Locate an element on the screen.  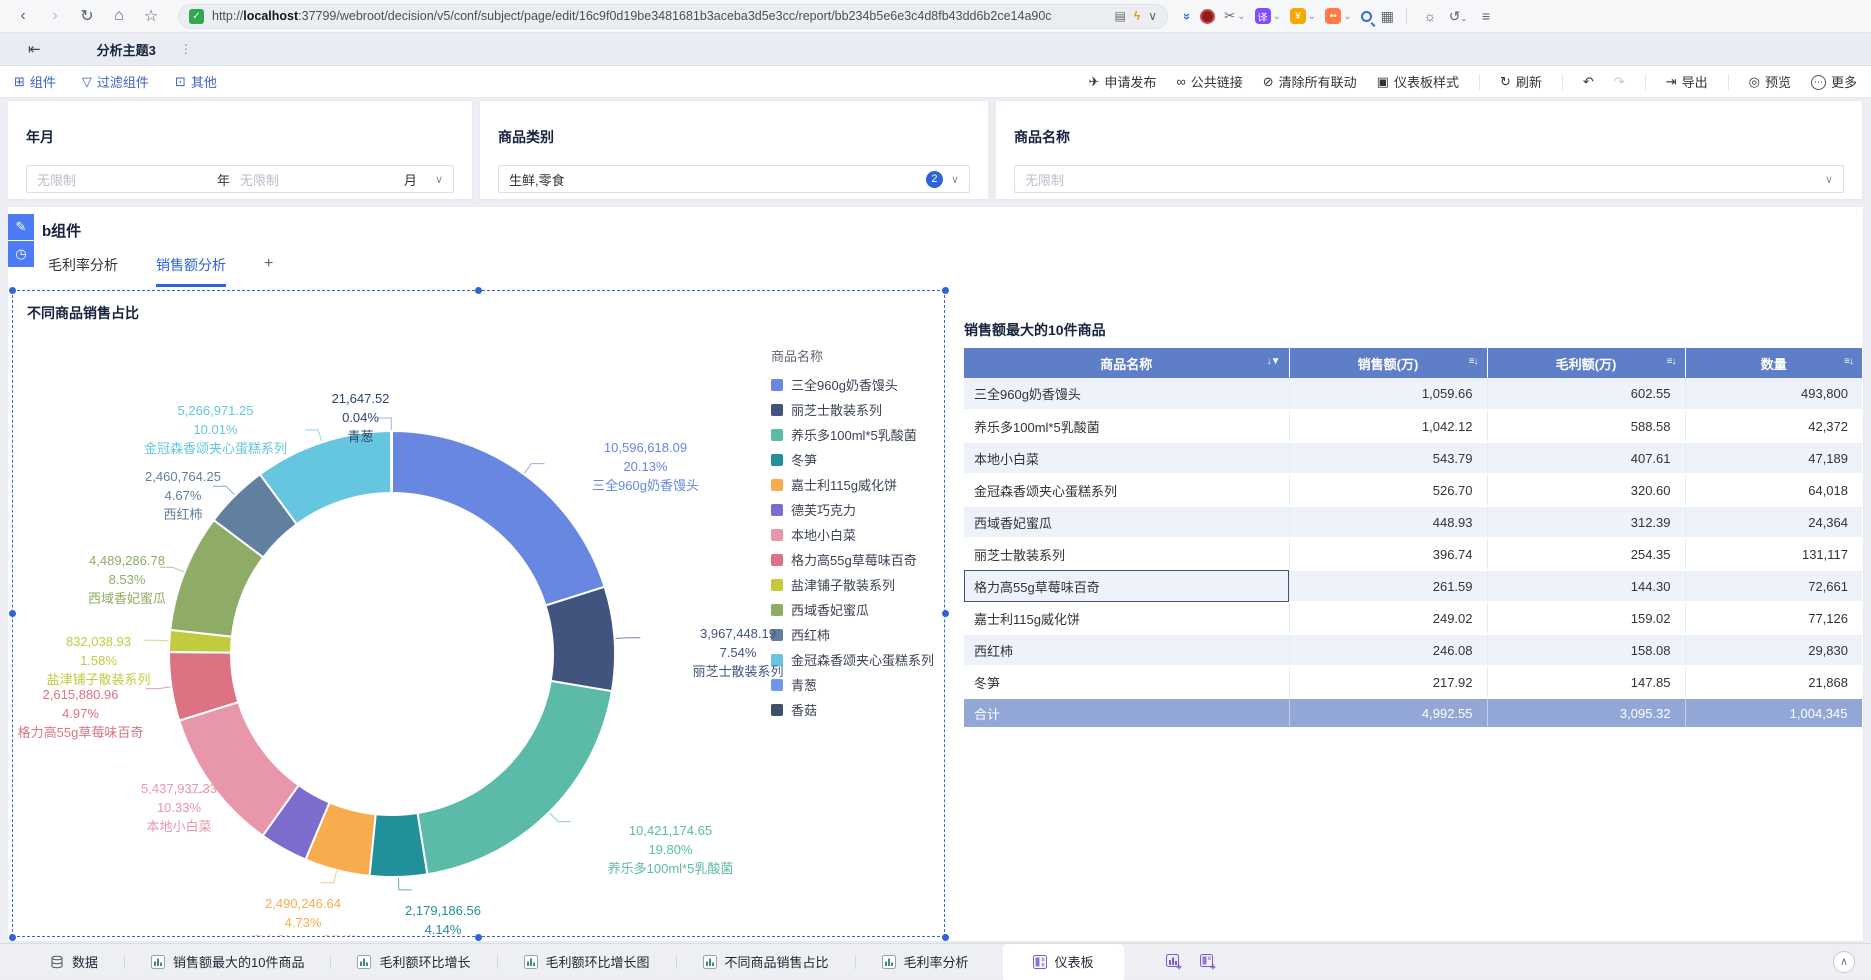
more-button: ⋯ 更多 is located at coordinates (1833, 81).